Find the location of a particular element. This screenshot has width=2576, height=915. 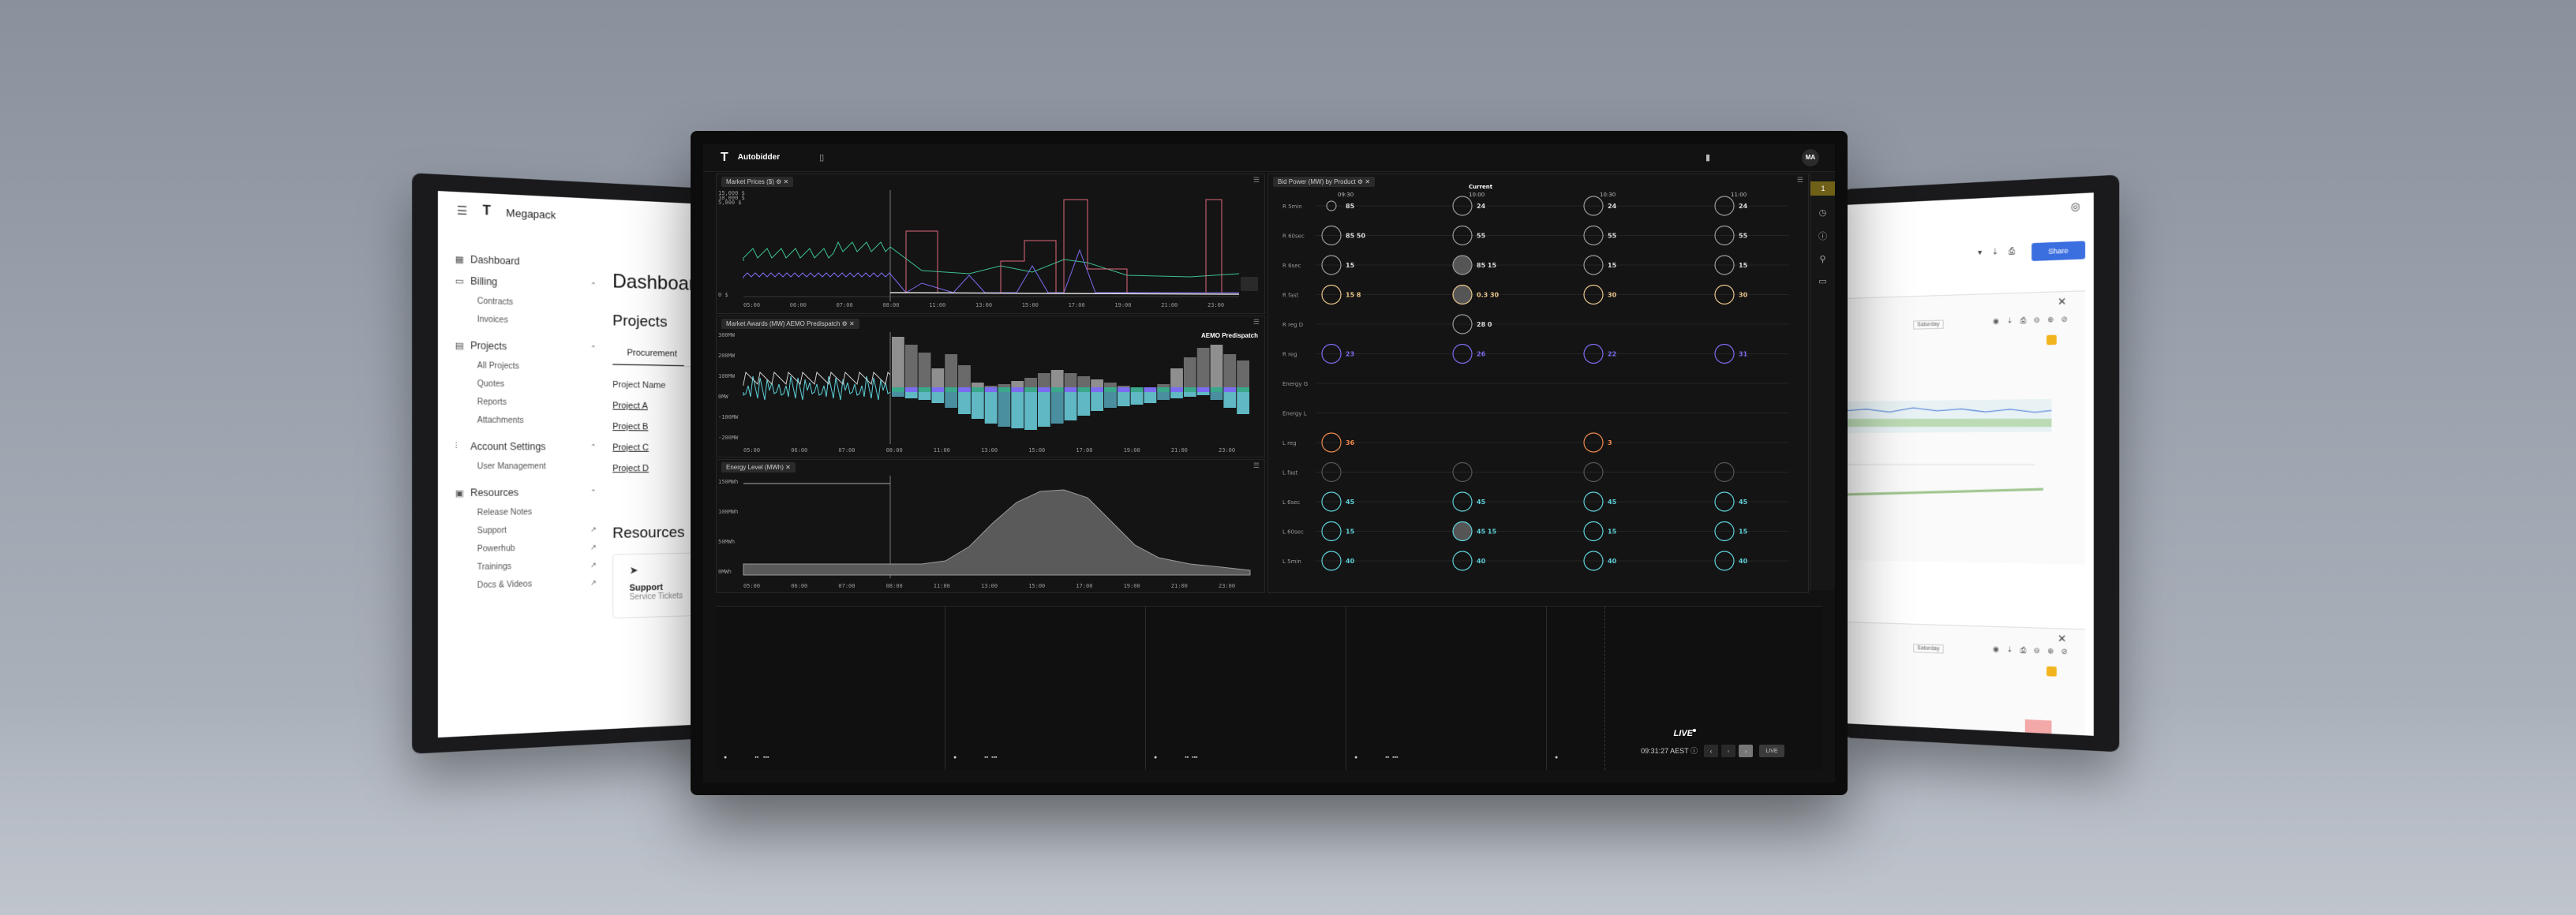

row-label: Energy G is located at coordinates (1295, 384).